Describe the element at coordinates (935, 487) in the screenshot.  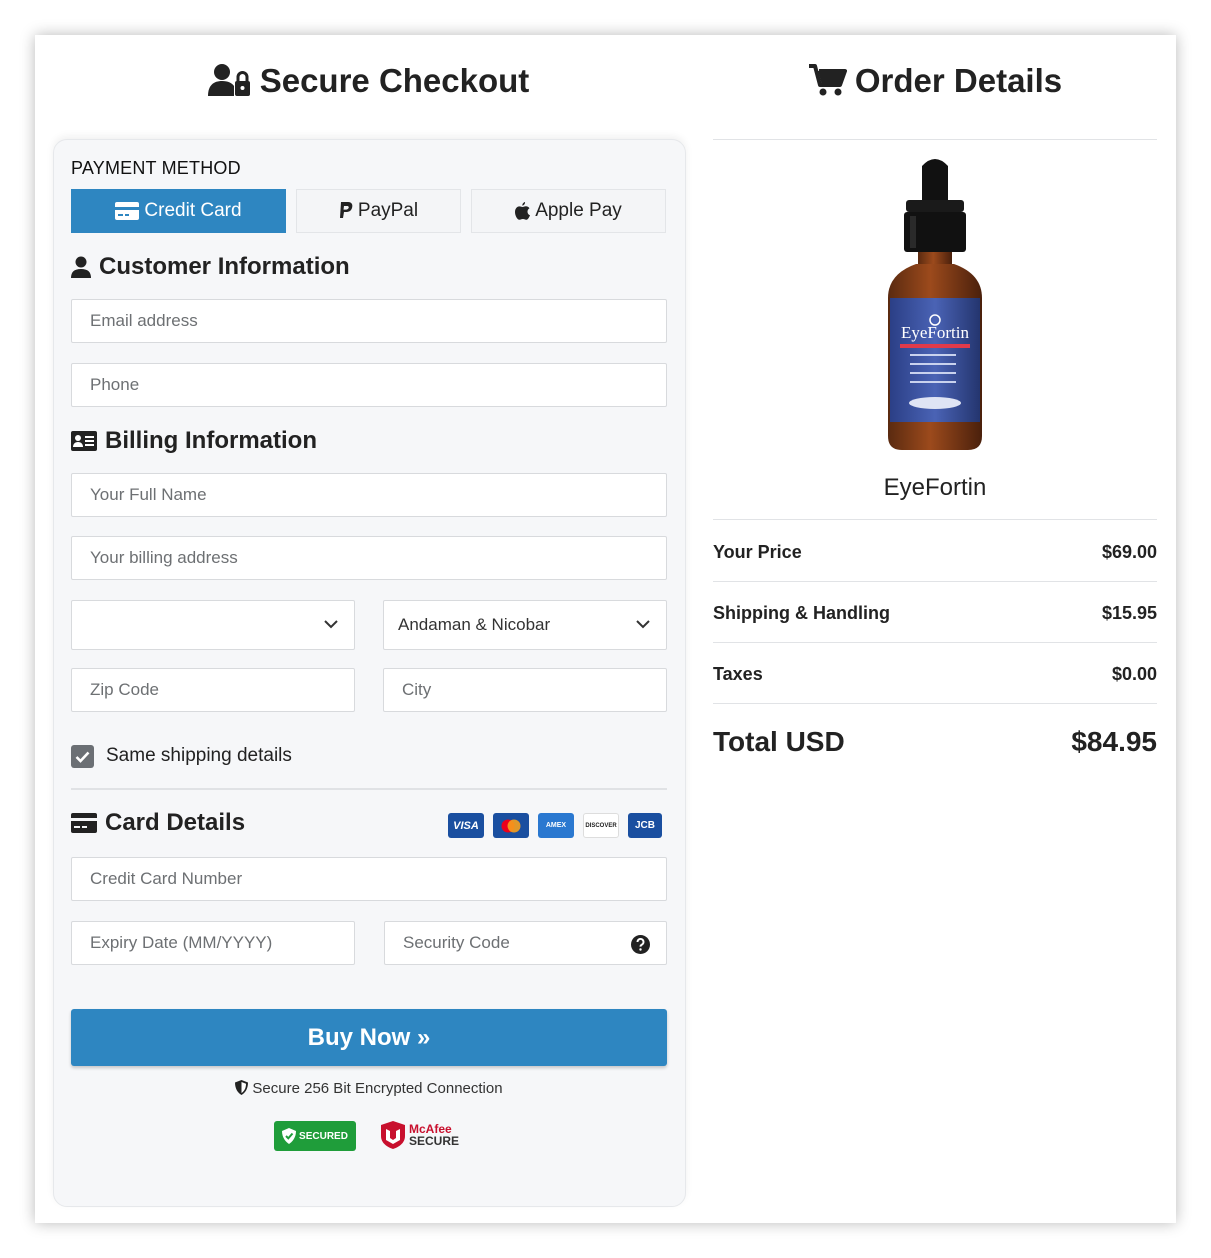
I see `product-name: EyeFortin` at that location.